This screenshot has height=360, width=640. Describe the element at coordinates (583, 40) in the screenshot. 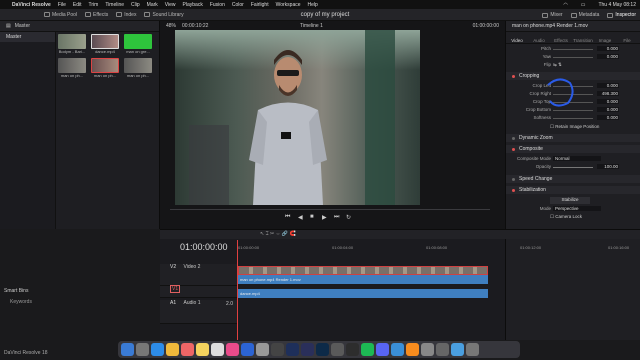

I see `tab-transition: Transition` at that location.